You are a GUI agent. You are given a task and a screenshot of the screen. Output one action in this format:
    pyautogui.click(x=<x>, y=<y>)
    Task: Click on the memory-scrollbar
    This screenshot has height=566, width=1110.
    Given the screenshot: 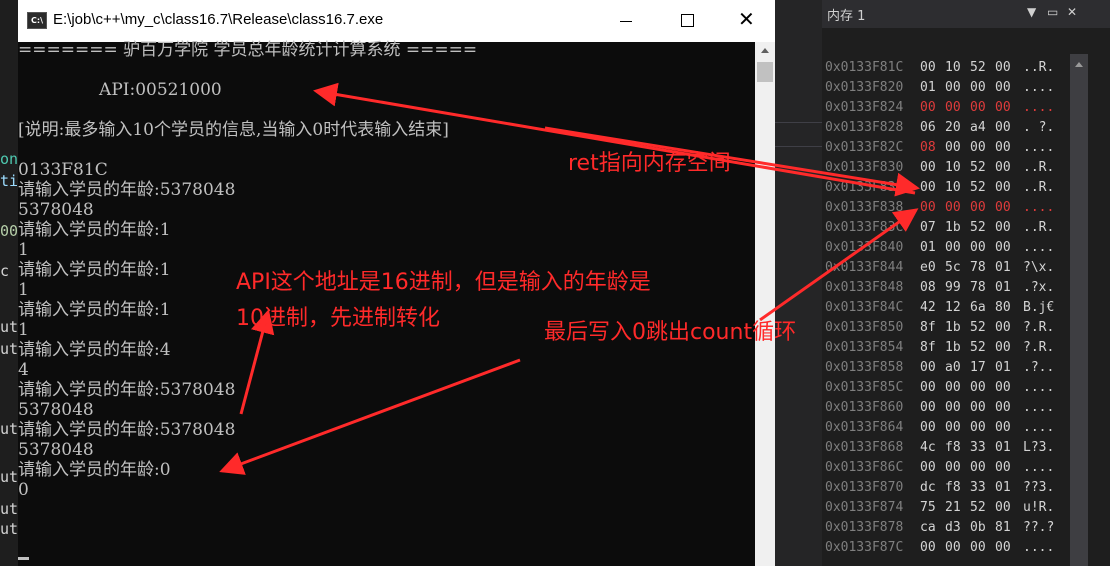 What is the action you would take?
    pyautogui.click(x=1079, y=310)
    